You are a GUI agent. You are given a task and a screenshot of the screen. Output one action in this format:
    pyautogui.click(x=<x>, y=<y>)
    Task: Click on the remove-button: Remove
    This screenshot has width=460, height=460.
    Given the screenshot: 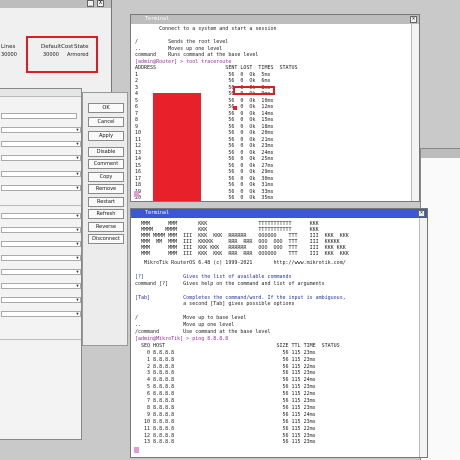 What is the action you would take?
    pyautogui.click(x=106, y=189)
    